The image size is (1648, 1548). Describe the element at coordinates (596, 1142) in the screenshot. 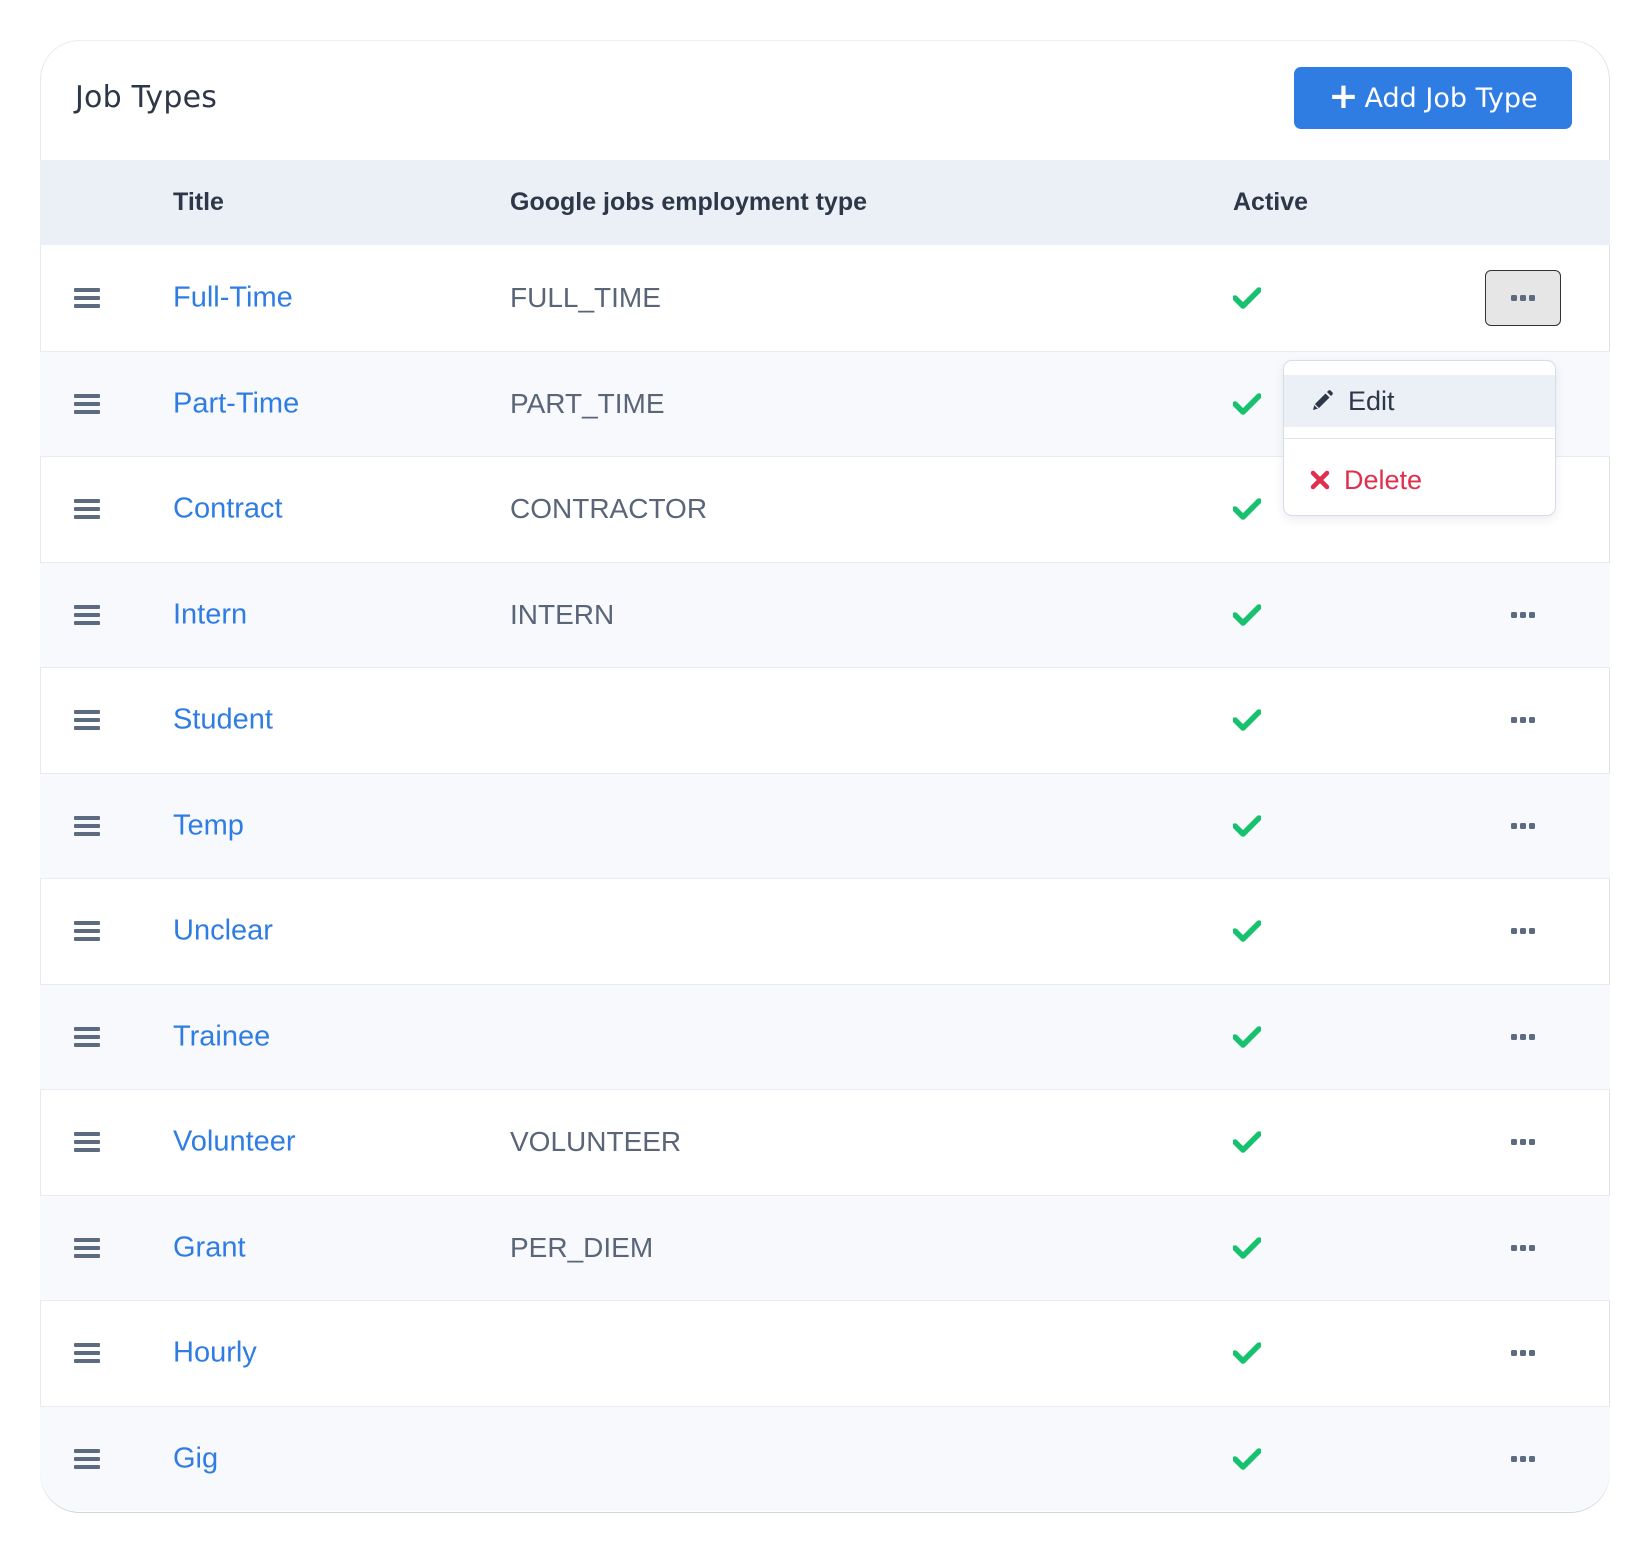

I see `google-employment-type: VOLUNTEER` at that location.